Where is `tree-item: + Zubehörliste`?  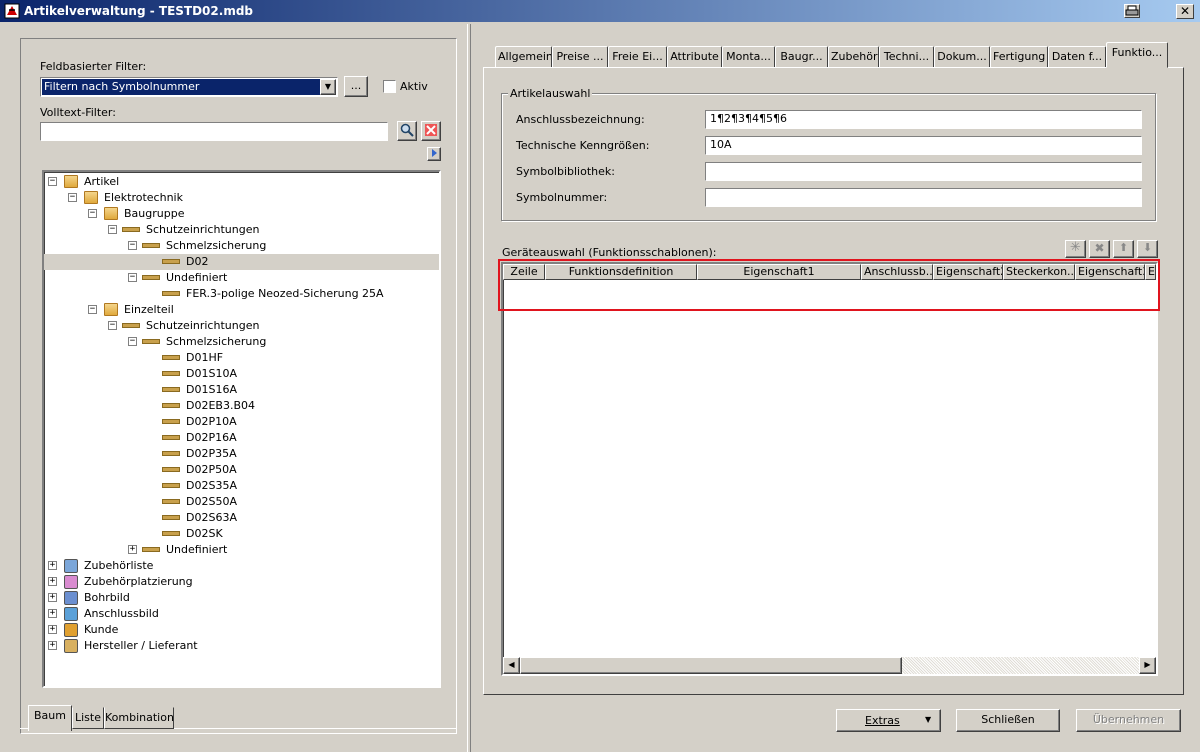 tree-item: + Zubehörliste is located at coordinates (241, 566).